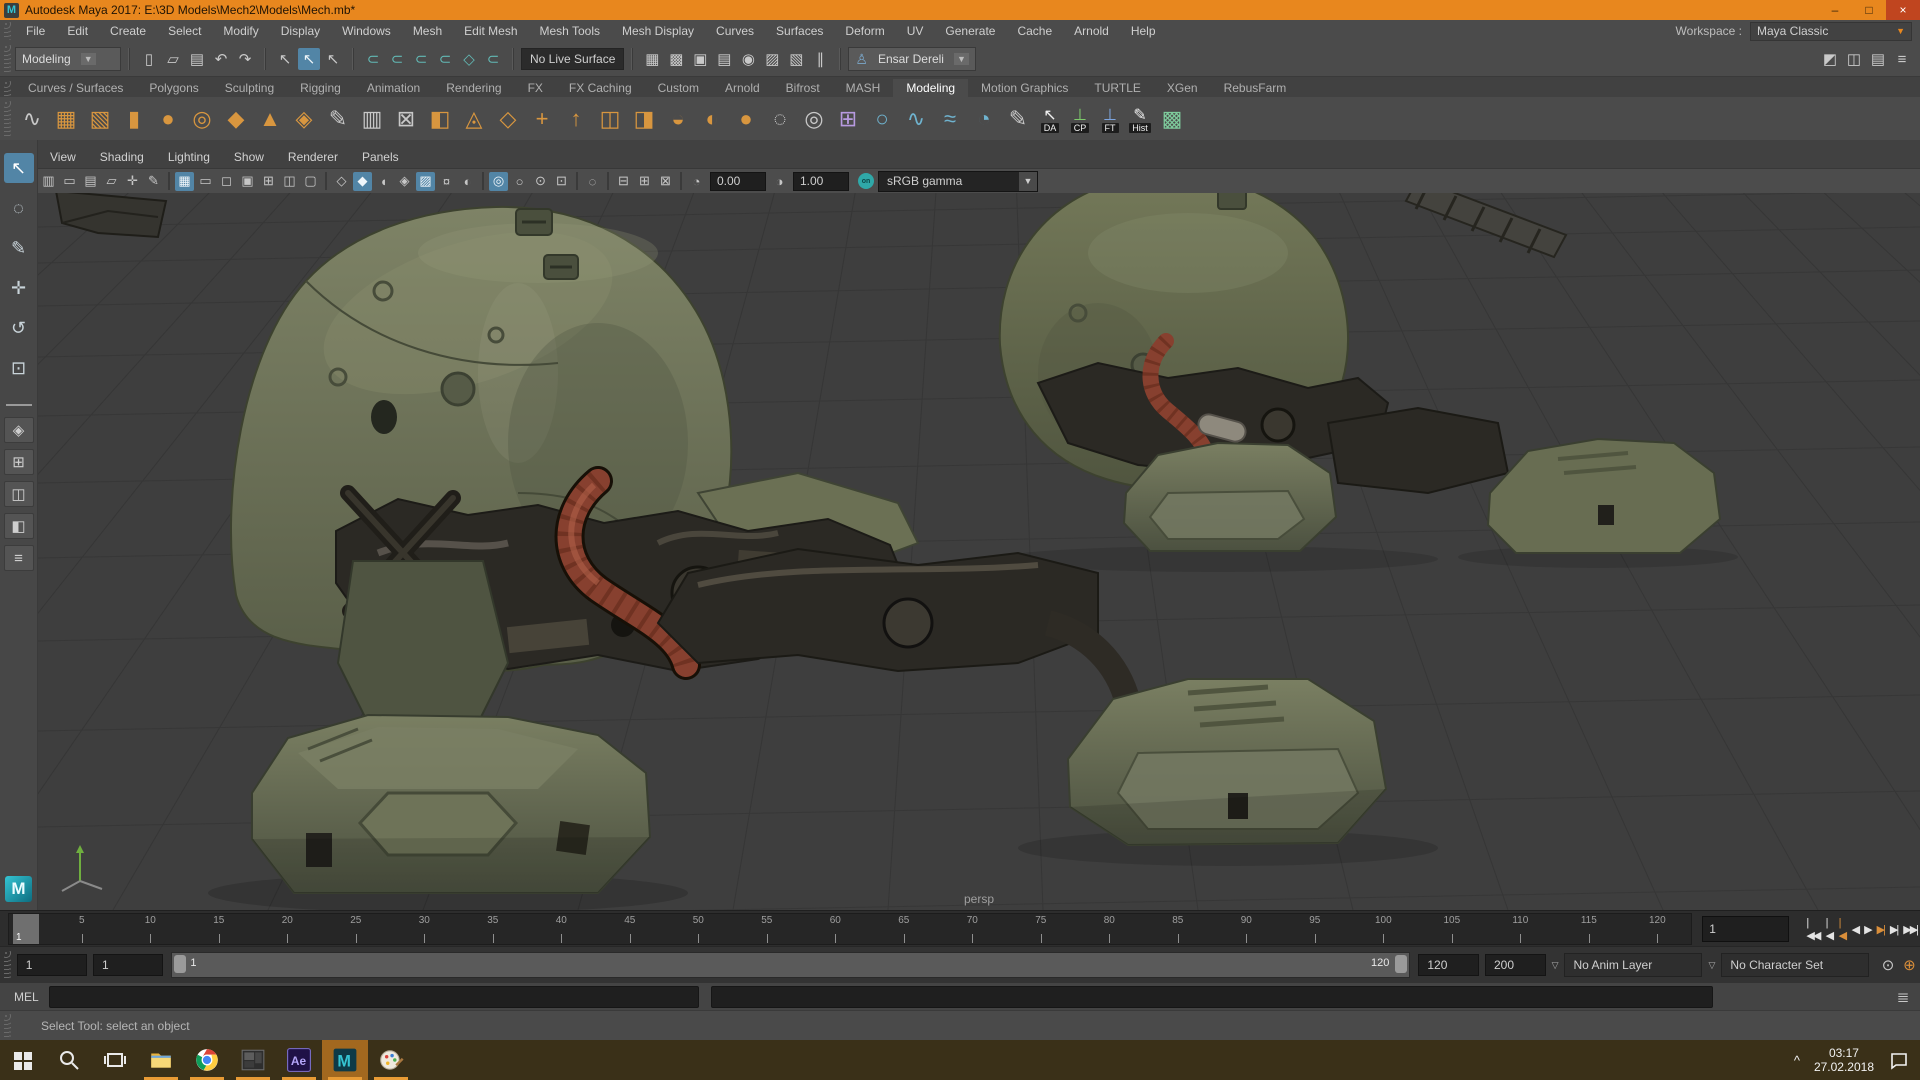  What do you see at coordinates (746, 119) in the screenshot?
I see `sculpt-tool-icon: ●` at bounding box center [746, 119].